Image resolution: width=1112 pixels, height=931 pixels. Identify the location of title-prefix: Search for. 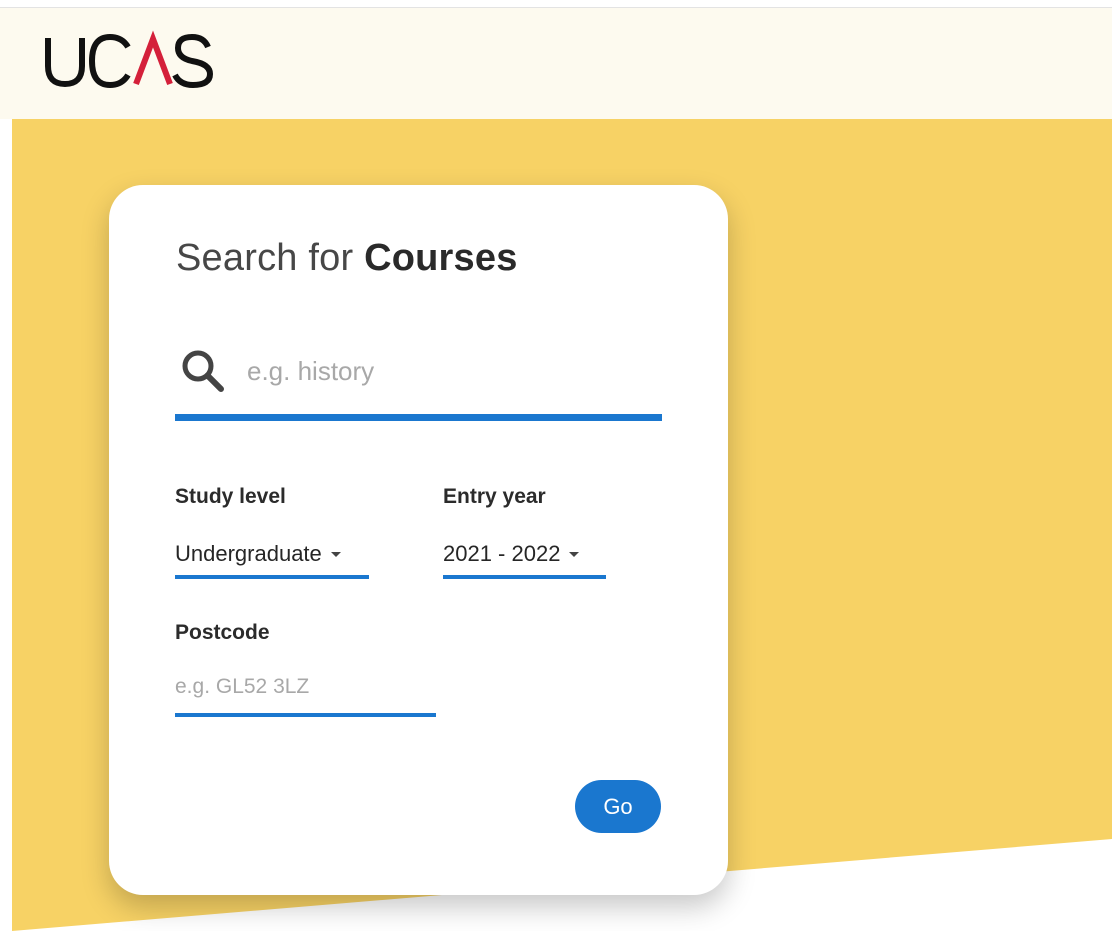
(265, 258).